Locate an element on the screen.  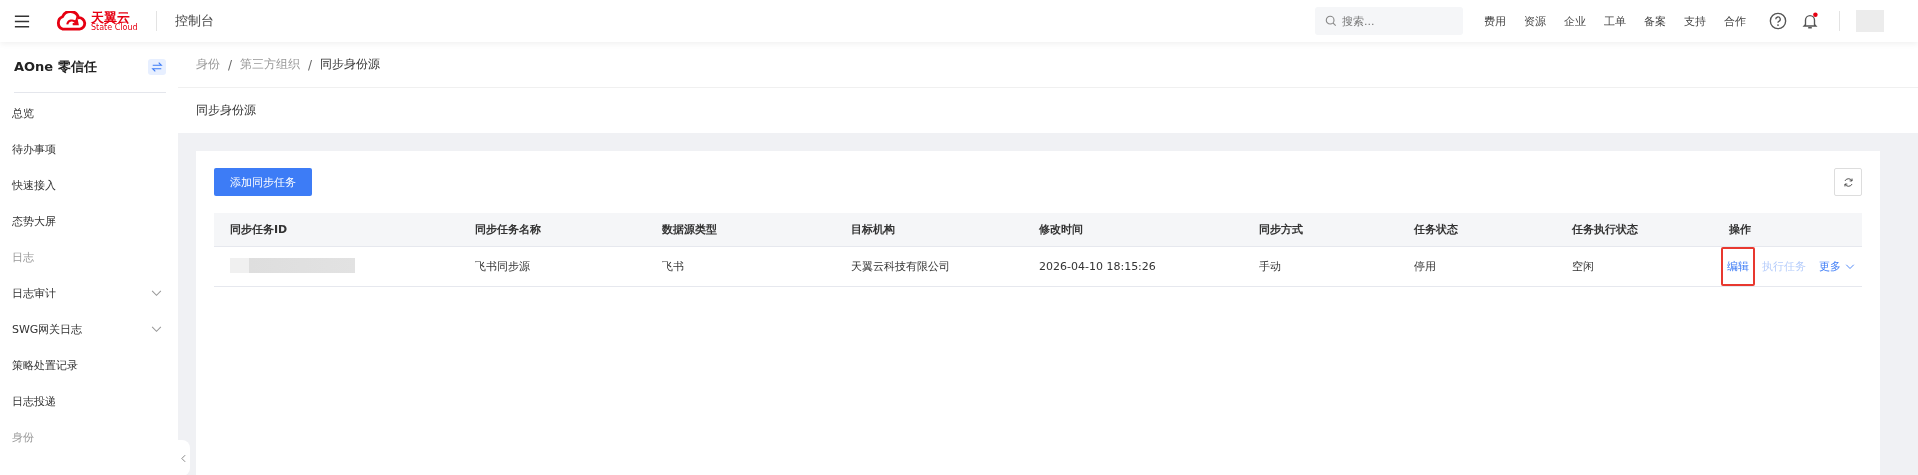
table-cell: 停用 is located at coordinates (1425, 266).